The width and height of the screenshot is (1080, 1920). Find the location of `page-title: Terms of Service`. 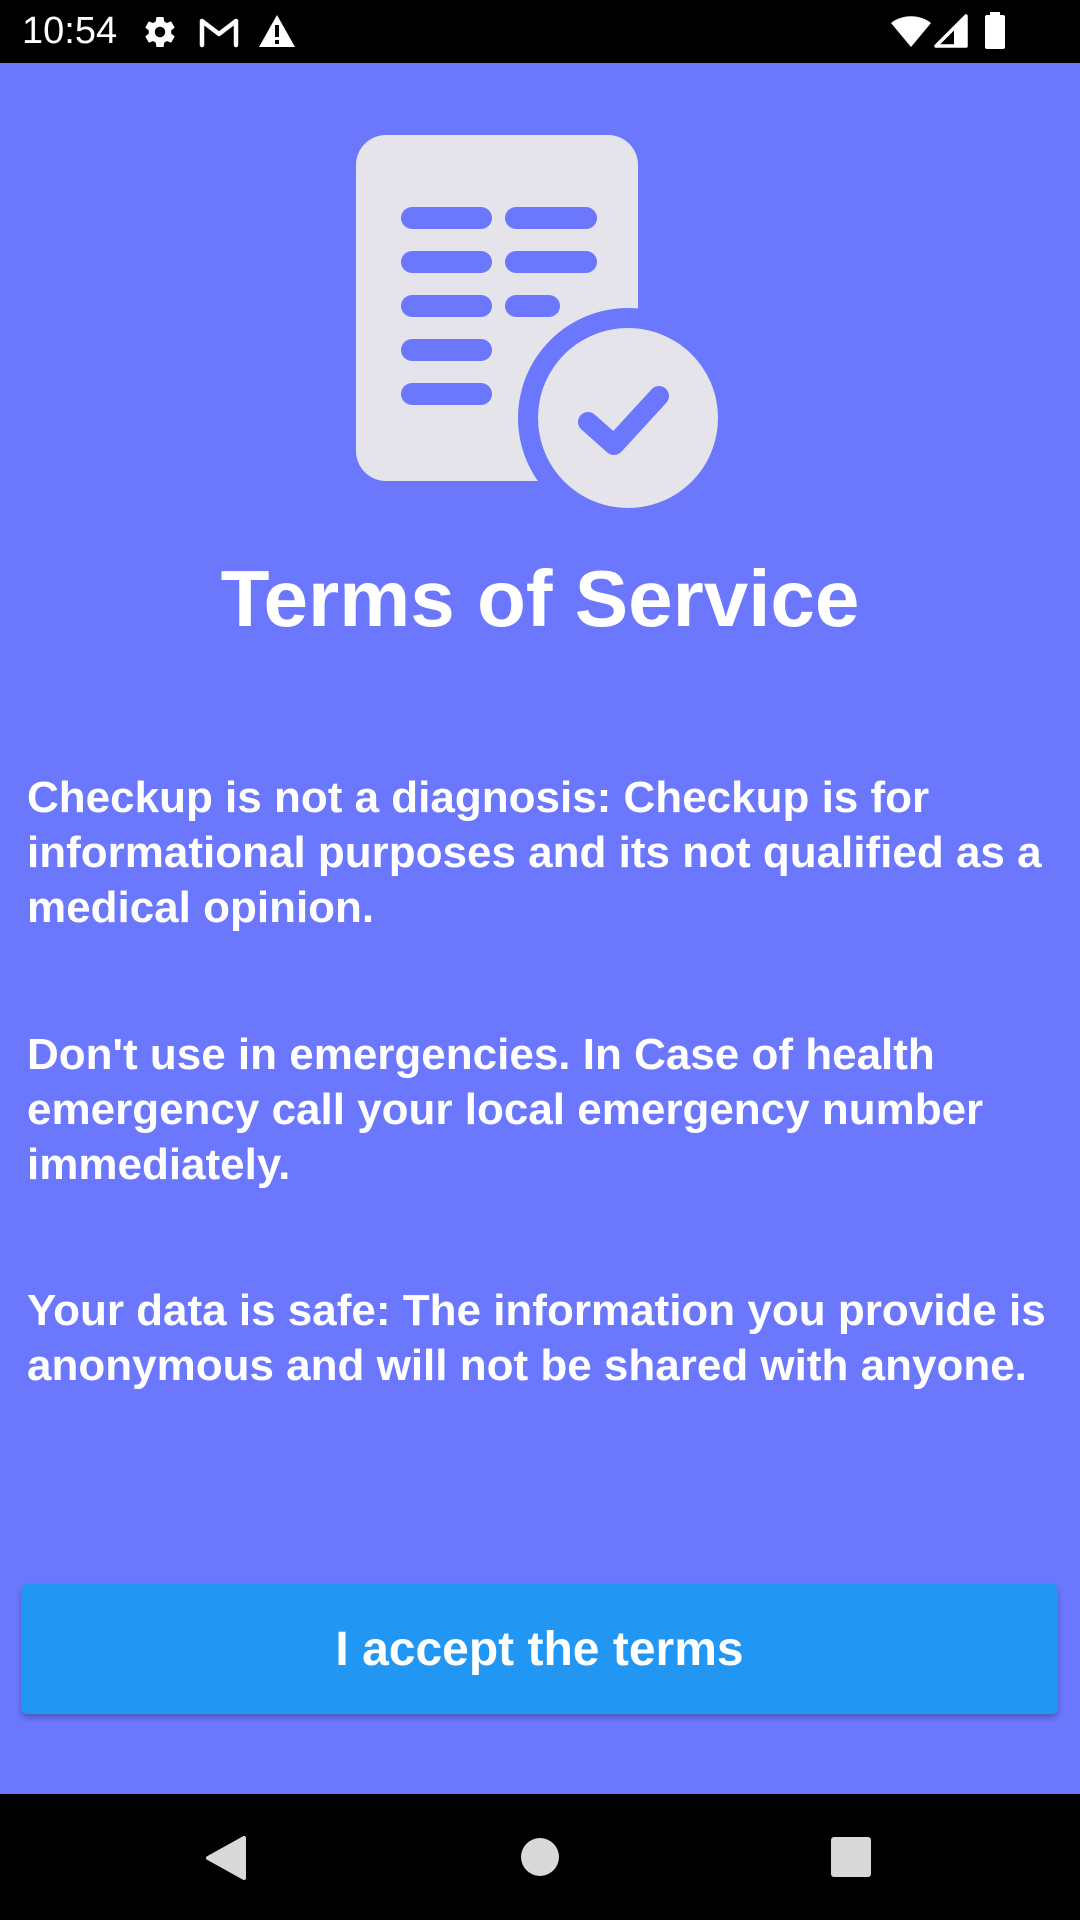

page-title: Terms of Service is located at coordinates (540, 598).